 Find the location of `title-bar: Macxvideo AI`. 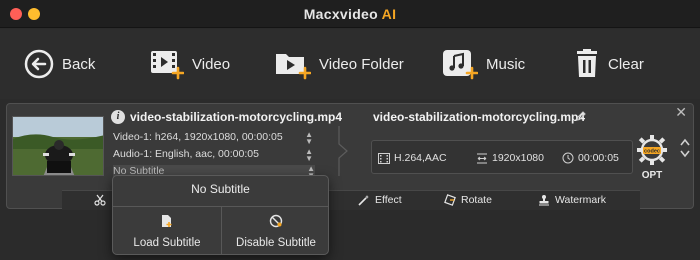

title-bar: Macxvideo AI is located at coordinates (350, 14).